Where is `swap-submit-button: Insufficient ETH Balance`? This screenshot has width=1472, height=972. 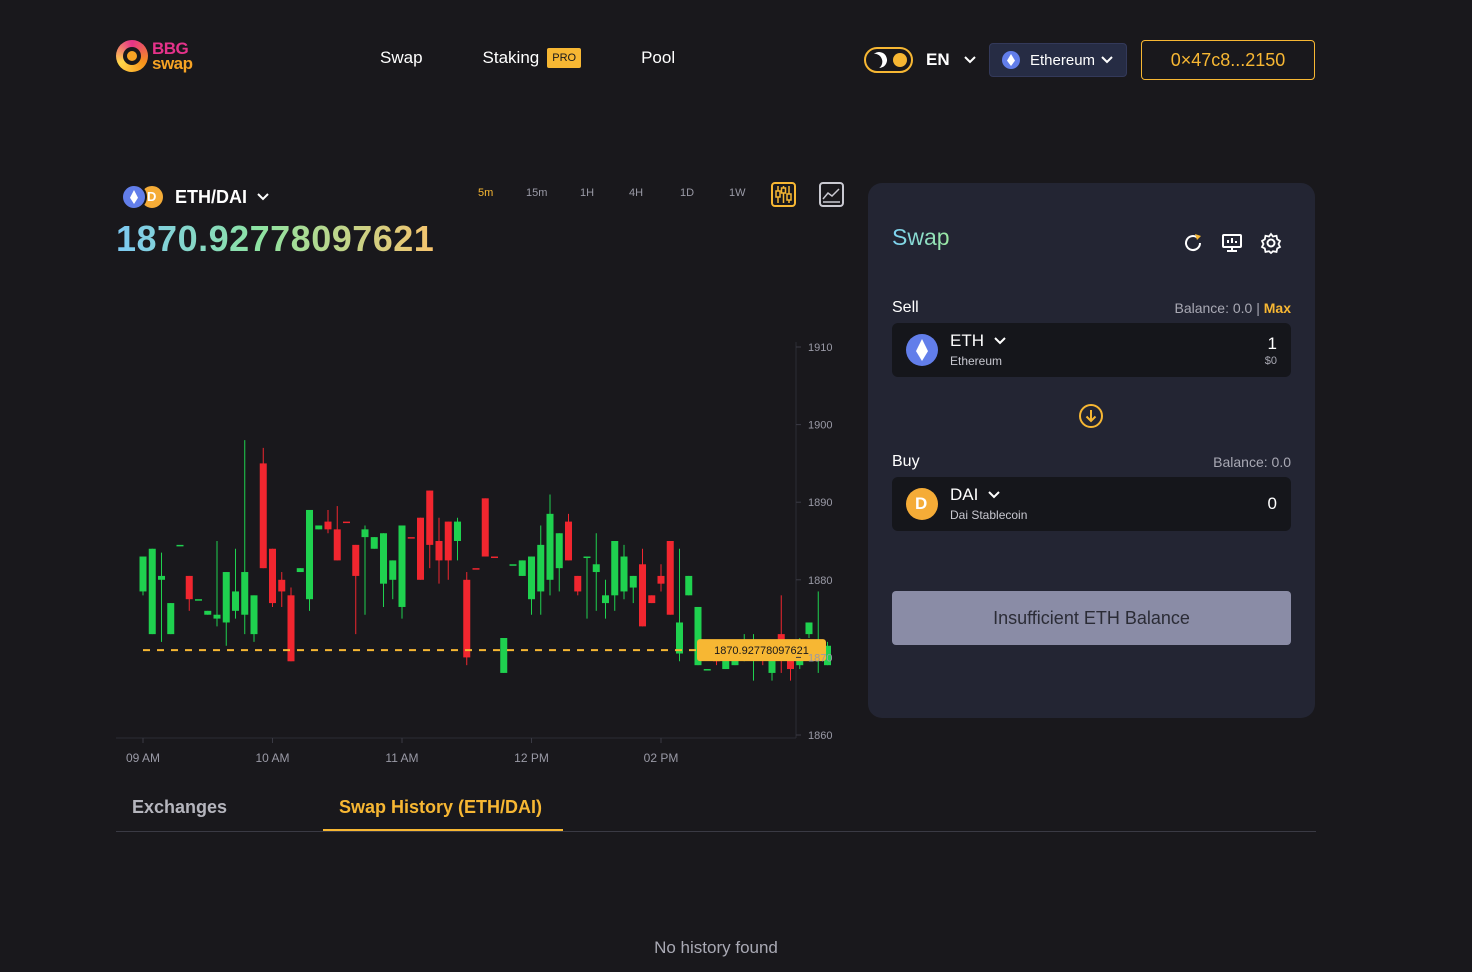 swap-submit-button: Insufficient ETH Balance is located at coordinates (1091, 618).